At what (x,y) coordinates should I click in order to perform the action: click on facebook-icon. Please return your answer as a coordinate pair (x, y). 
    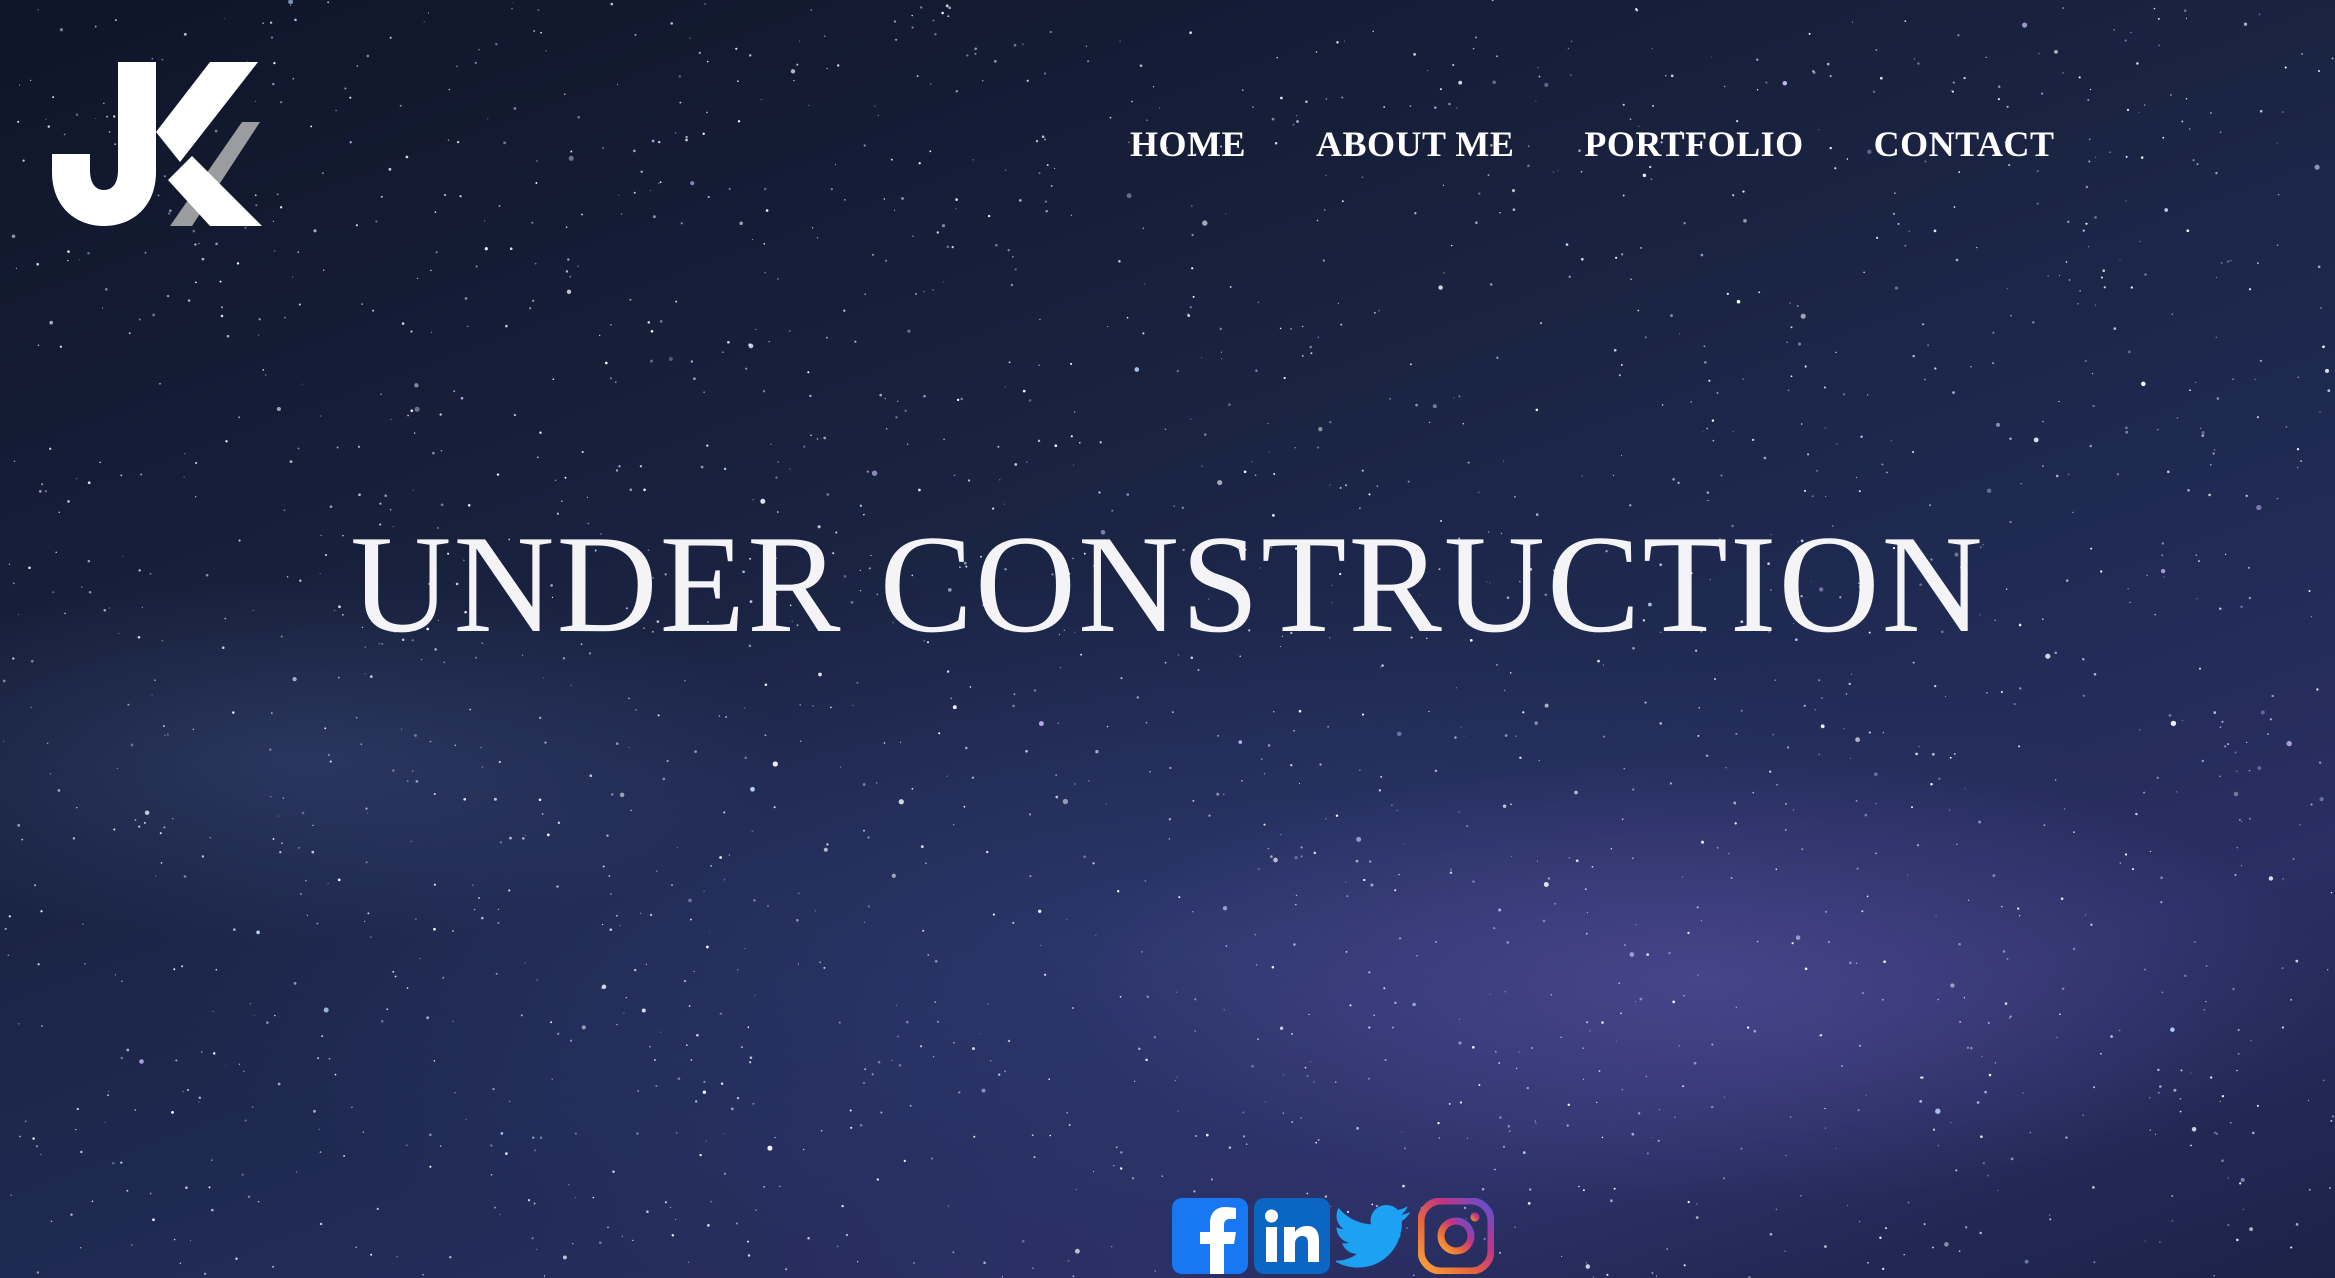
    Looking at the image, I should click on (1210, 1236).